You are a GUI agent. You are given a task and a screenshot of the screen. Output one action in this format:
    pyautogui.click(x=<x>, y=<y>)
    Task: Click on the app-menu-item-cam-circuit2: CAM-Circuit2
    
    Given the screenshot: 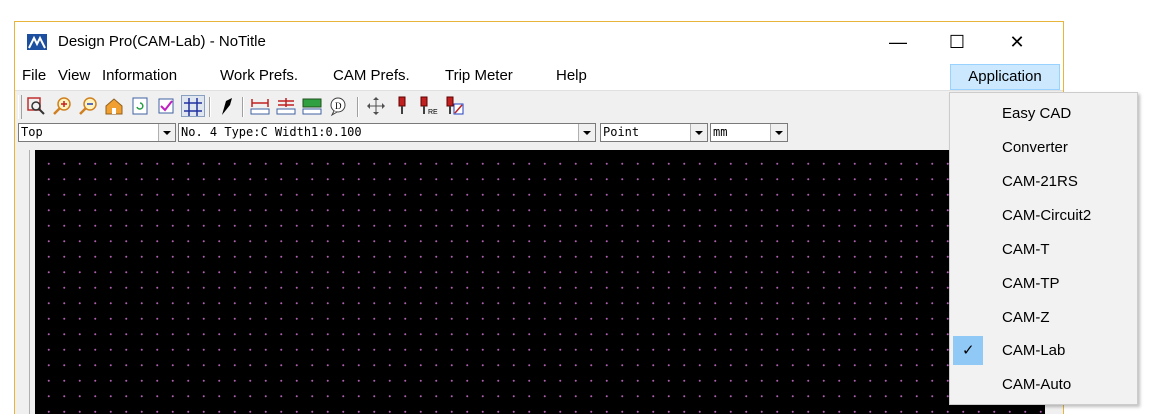 What is the action you would take?
    pyautogui.click(x=1043, y=215)
    